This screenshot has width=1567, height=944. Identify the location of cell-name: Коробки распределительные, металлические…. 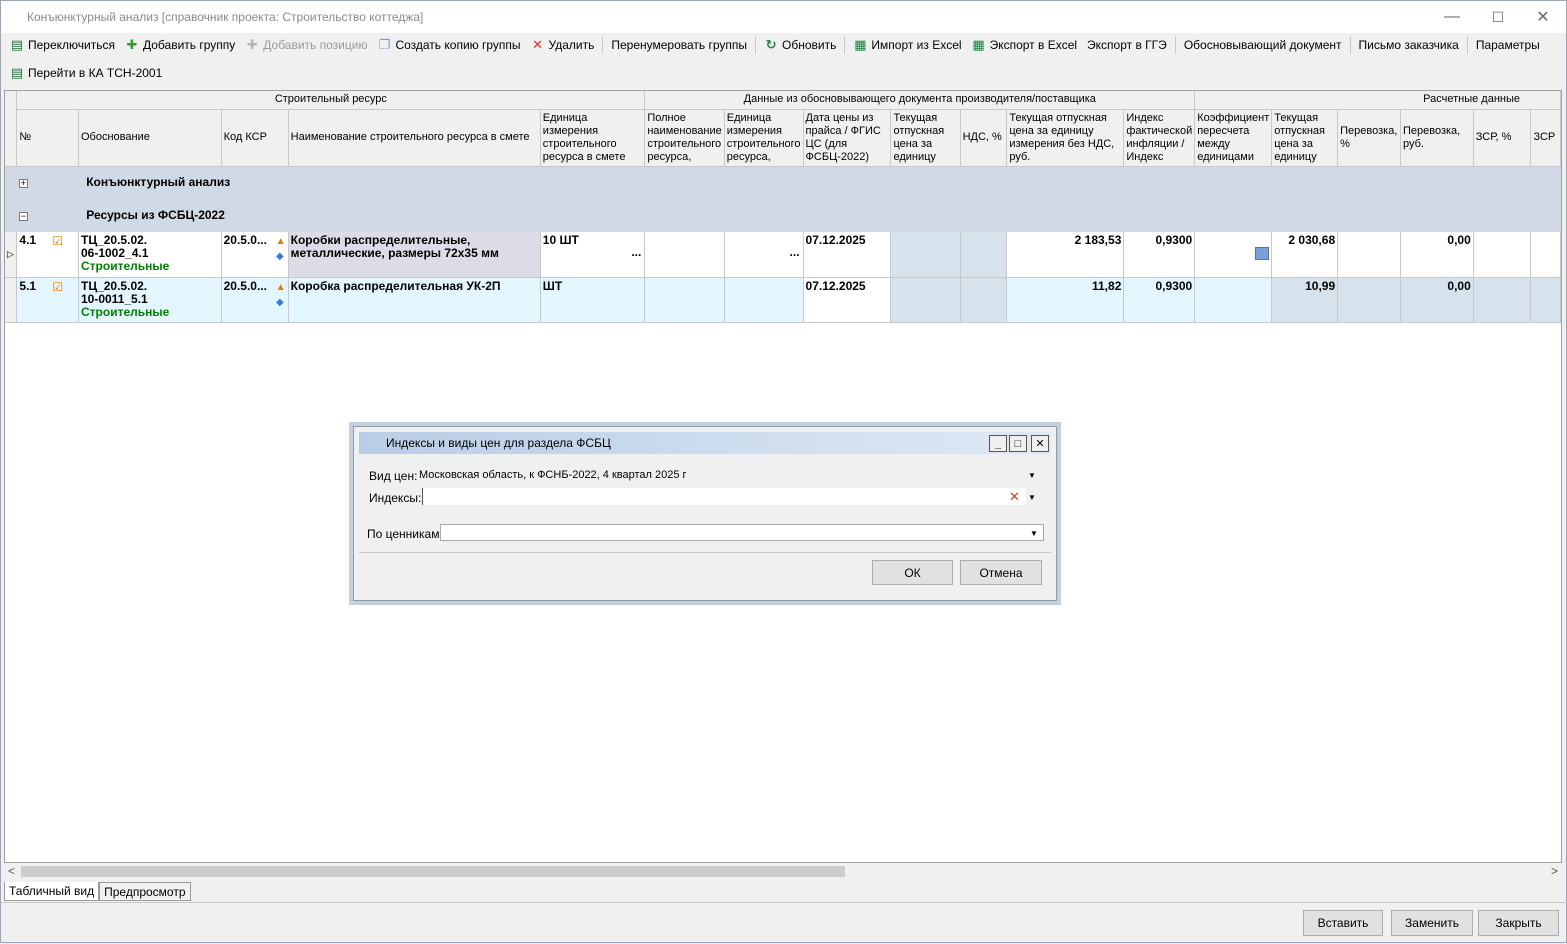
(414, 255).